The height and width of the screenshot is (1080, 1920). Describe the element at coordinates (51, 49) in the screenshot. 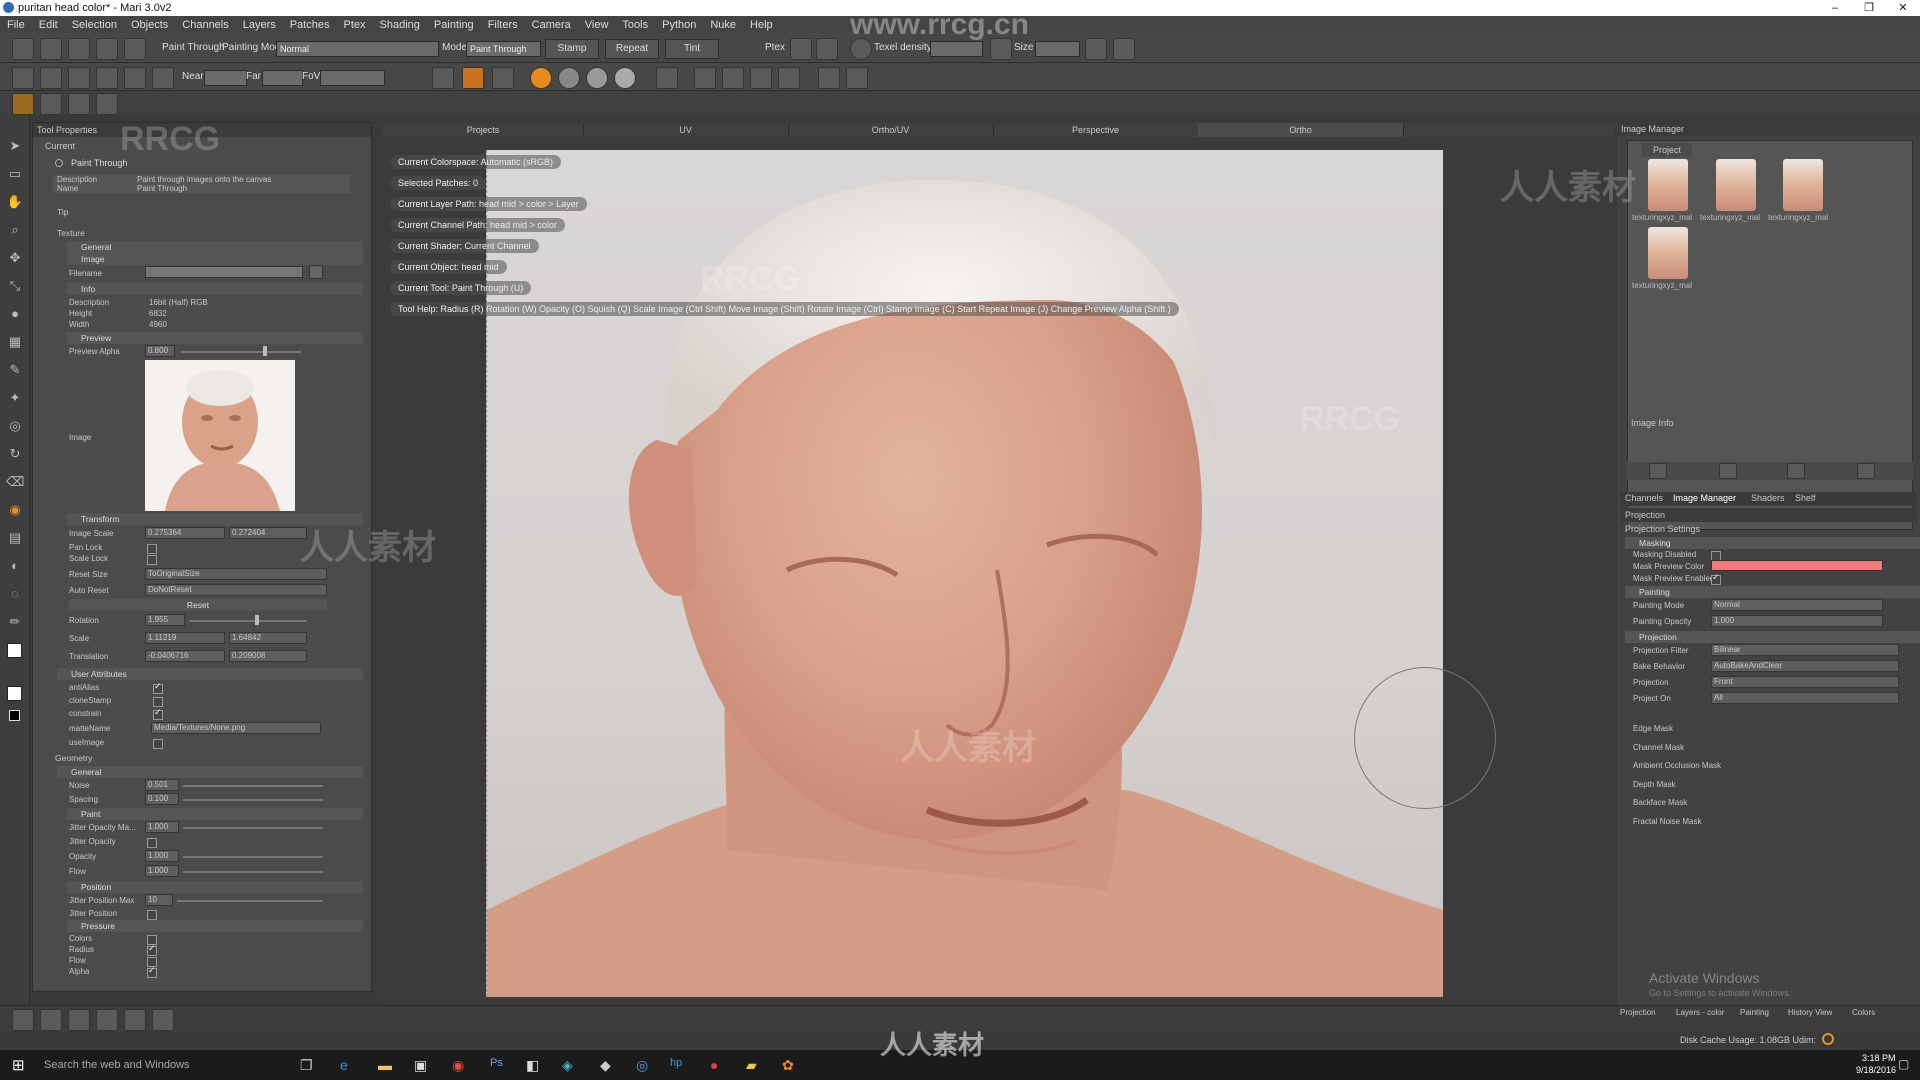

I see `open-icon` at that location.